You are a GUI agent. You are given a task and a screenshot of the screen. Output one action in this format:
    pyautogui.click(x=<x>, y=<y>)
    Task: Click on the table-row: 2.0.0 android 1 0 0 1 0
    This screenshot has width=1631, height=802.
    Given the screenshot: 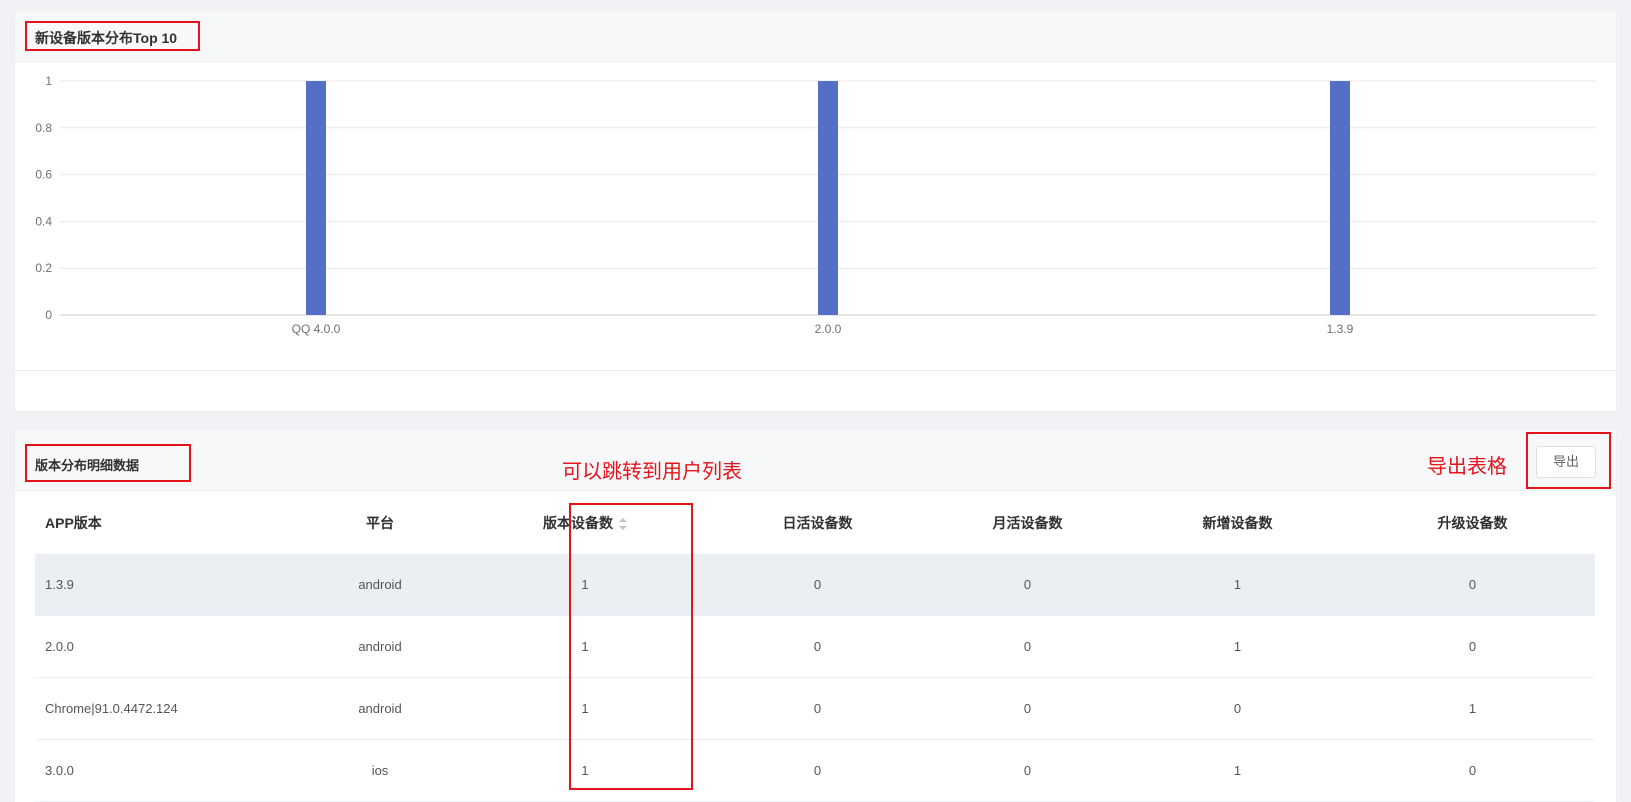 What is the action you would take?
    pyautogui.click(x=815, y=646)
    